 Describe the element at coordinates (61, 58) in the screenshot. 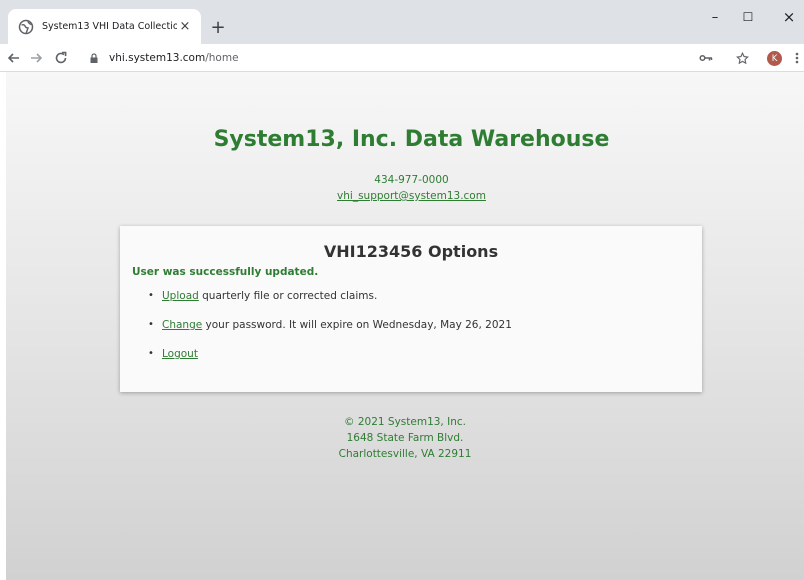

I see `reload-icon` at that location.